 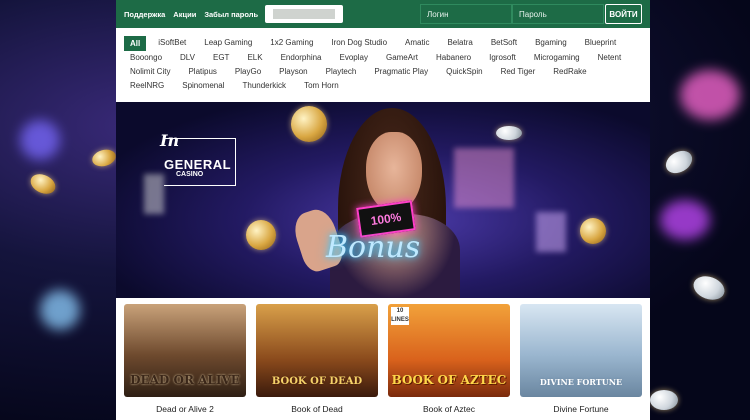 I want to click on forgot-password-link: Забыл пароль, so click(x=231, y=14).